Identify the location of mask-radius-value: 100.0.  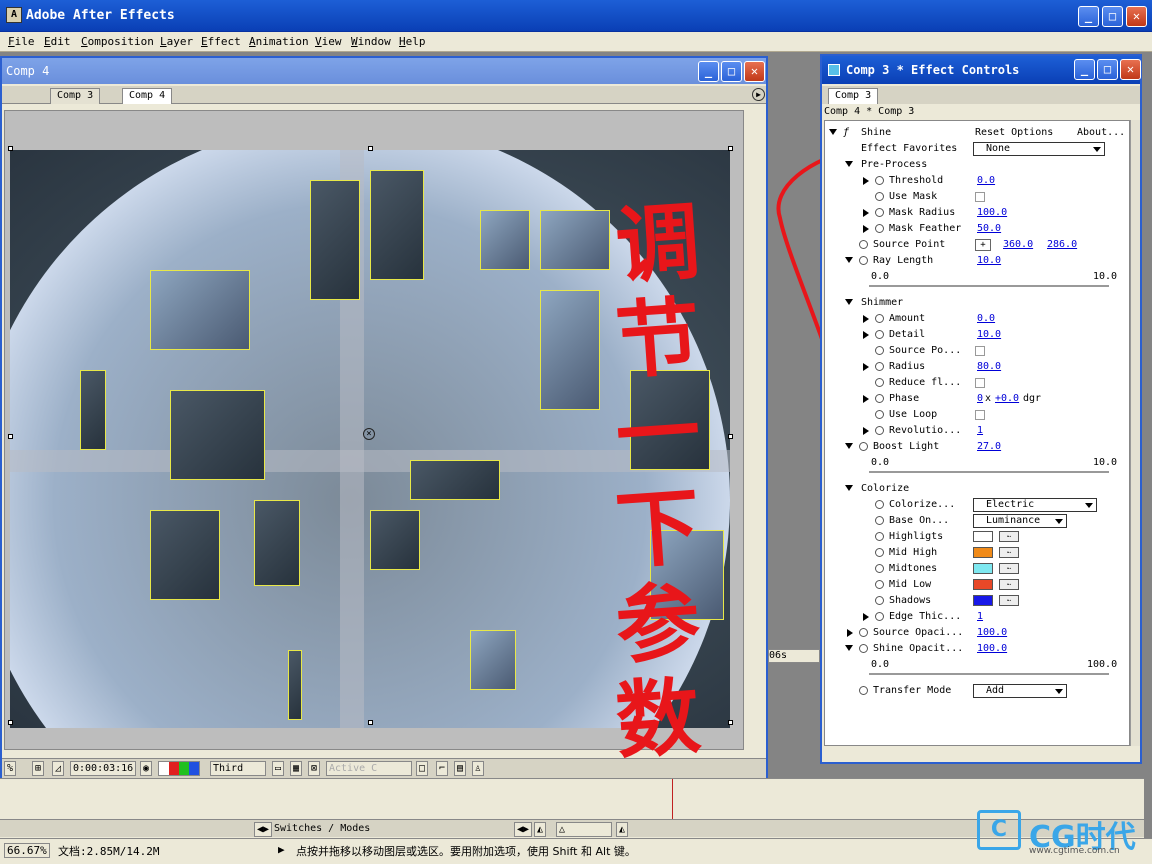
(992, 213).